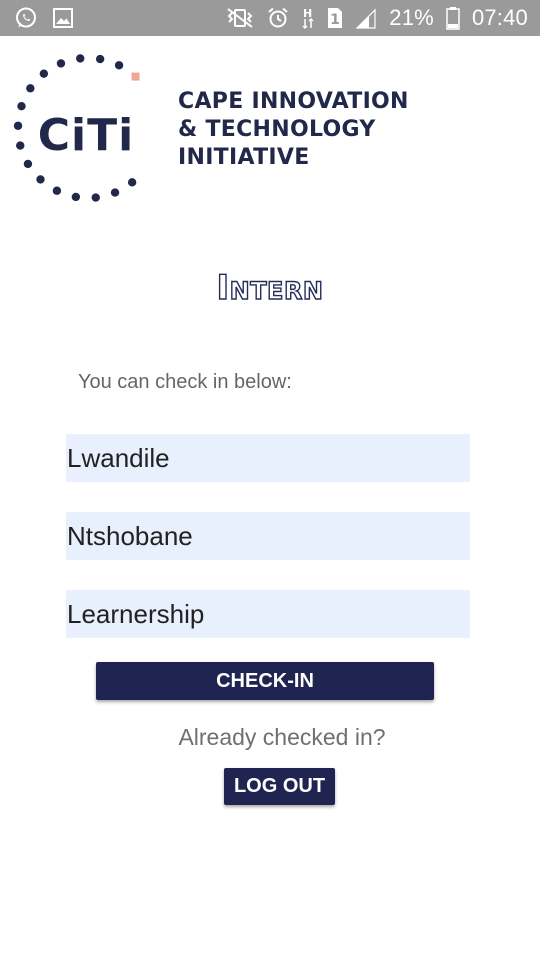  Describe the element at coordinates (265, 681) in the screenshot. I see `check-in-button: CHECK-IN` at that location.